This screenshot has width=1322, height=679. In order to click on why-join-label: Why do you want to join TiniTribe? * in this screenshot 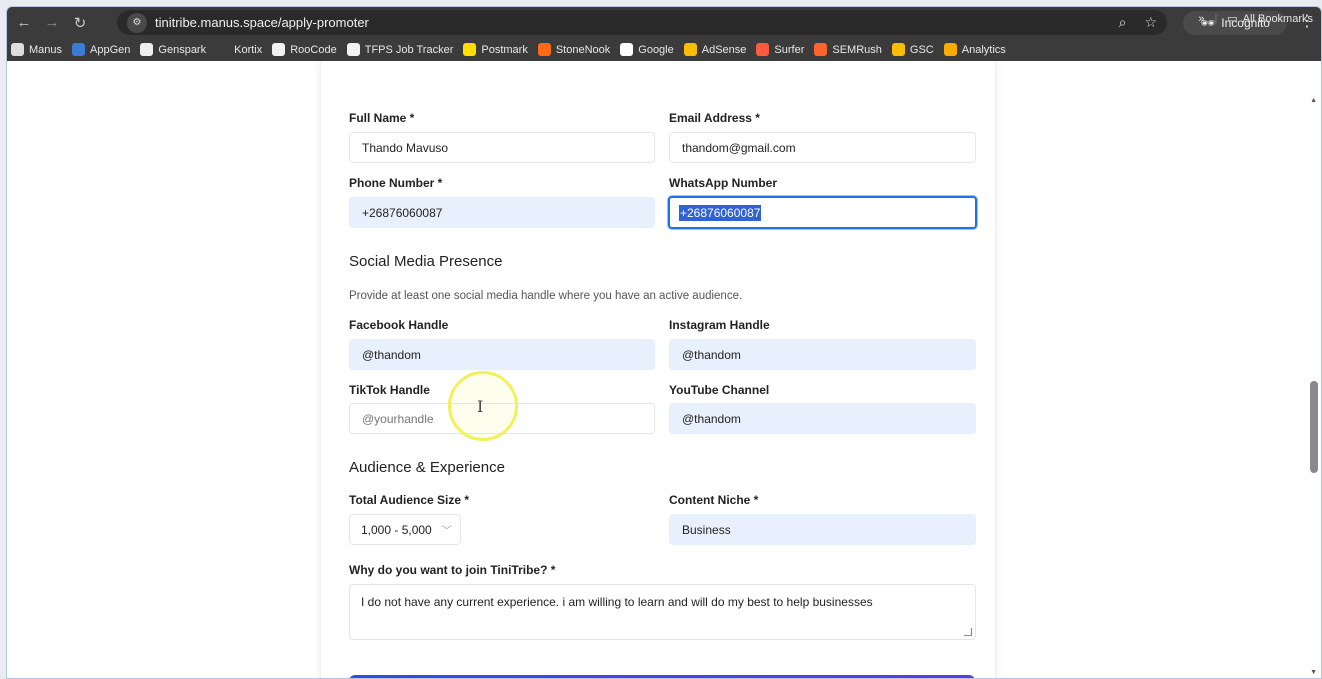, I will do `click(452, 570)`.